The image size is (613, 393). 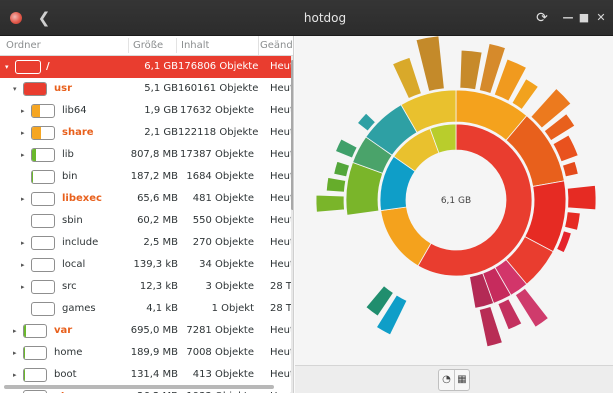 What do you see at coordinates (161, 66) in the screenshot?
I see `folder-size: 6,1 GB` at bounding box center [161, 66].